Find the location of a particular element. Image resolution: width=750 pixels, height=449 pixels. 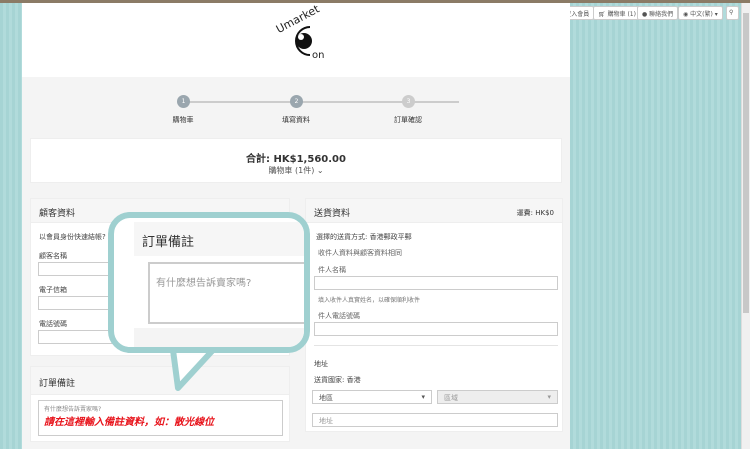

search-icon: ⚲ is located at coordinates (731, 12).